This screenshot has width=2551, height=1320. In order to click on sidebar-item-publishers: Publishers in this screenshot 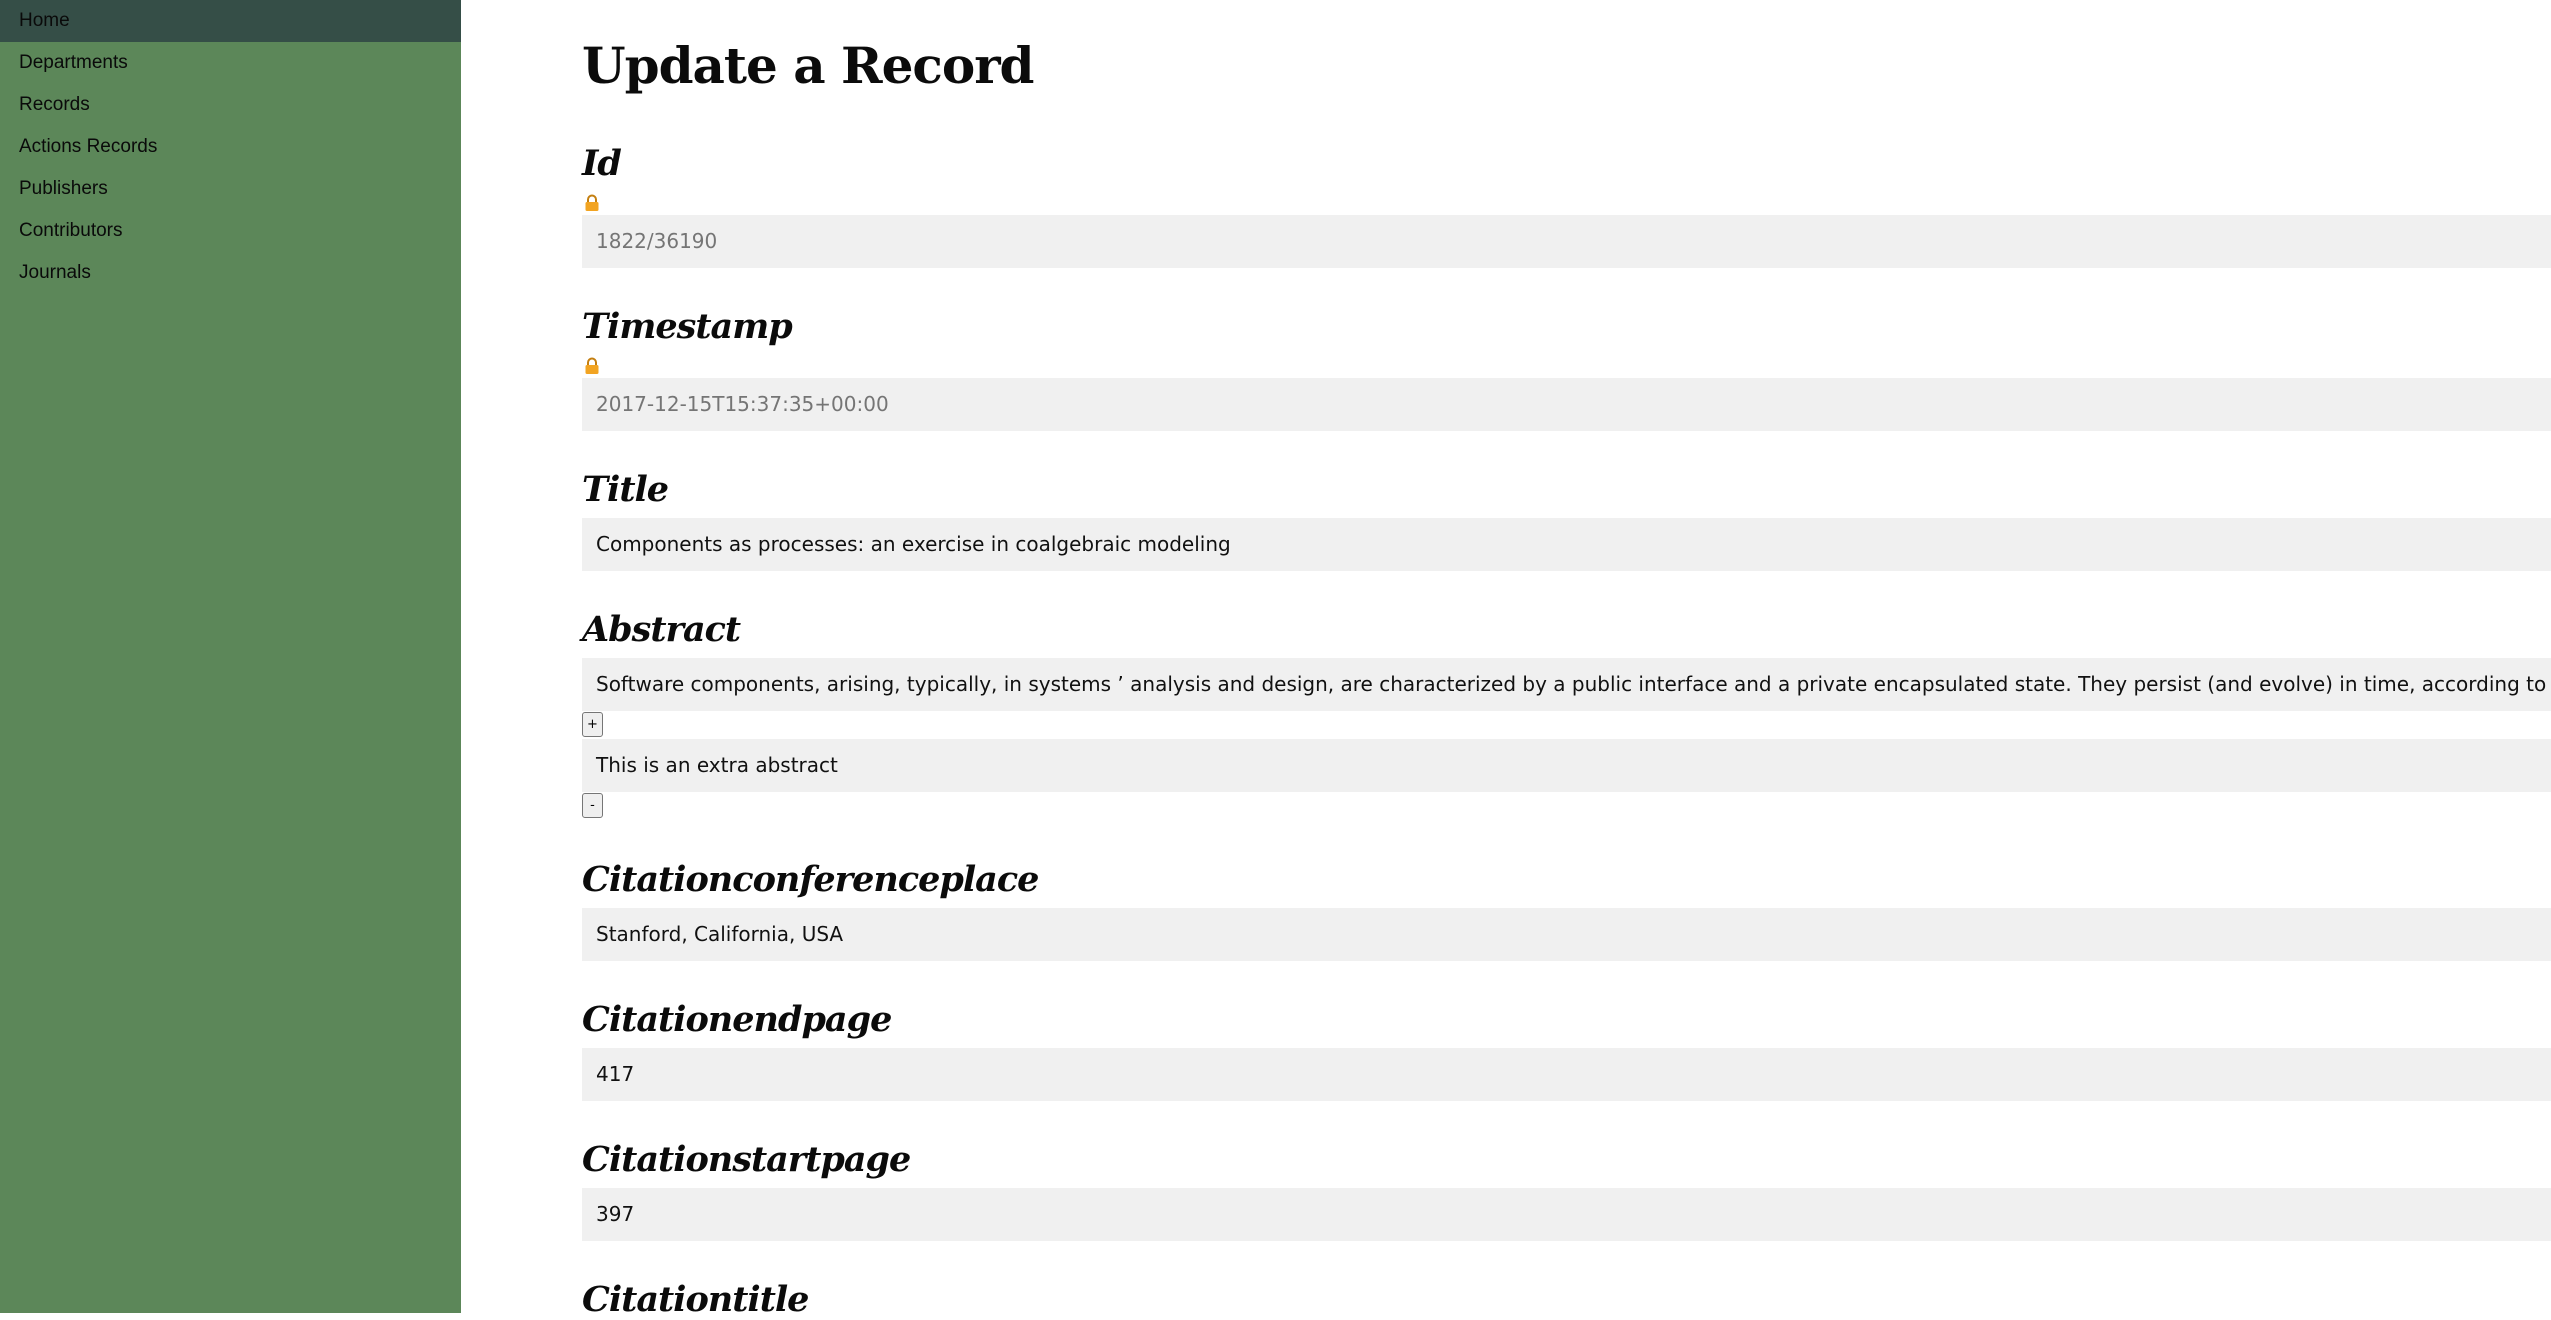, I will do `click(230, 189)`.